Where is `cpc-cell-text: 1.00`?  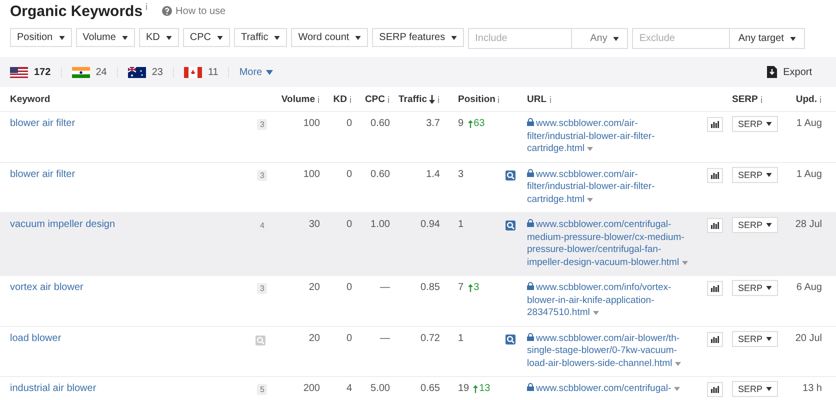 cpc-cell-text: 1.00 is located at coordinates (380, 225).